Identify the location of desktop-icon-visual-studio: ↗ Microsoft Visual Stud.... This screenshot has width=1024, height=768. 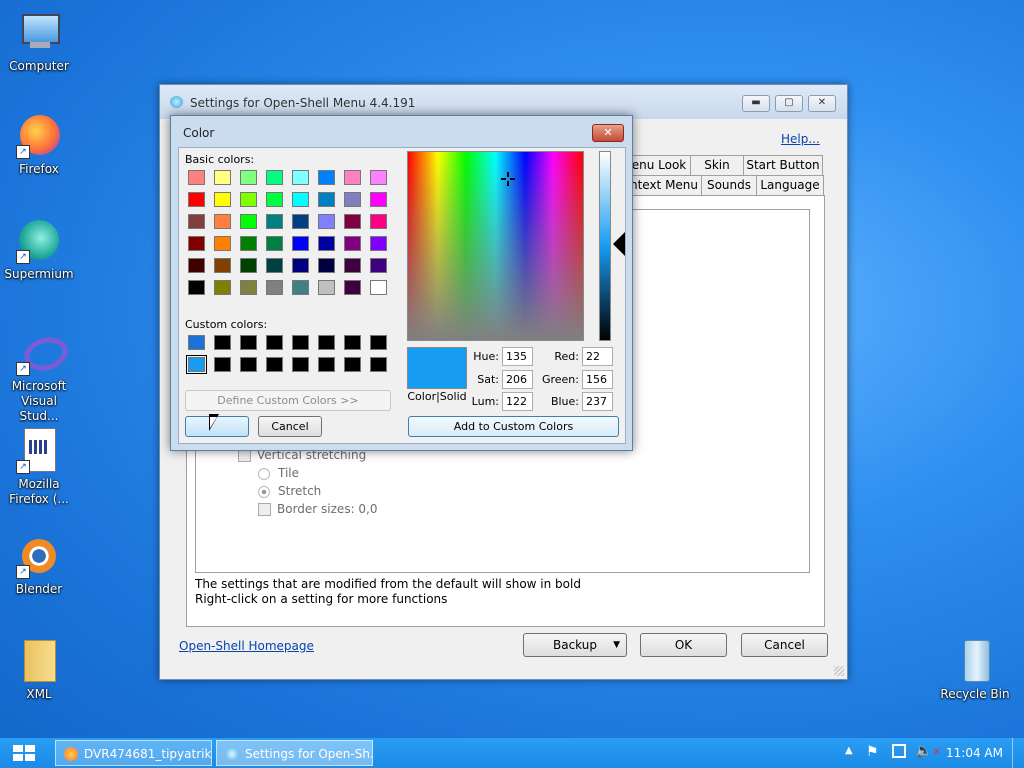
(39, 377).